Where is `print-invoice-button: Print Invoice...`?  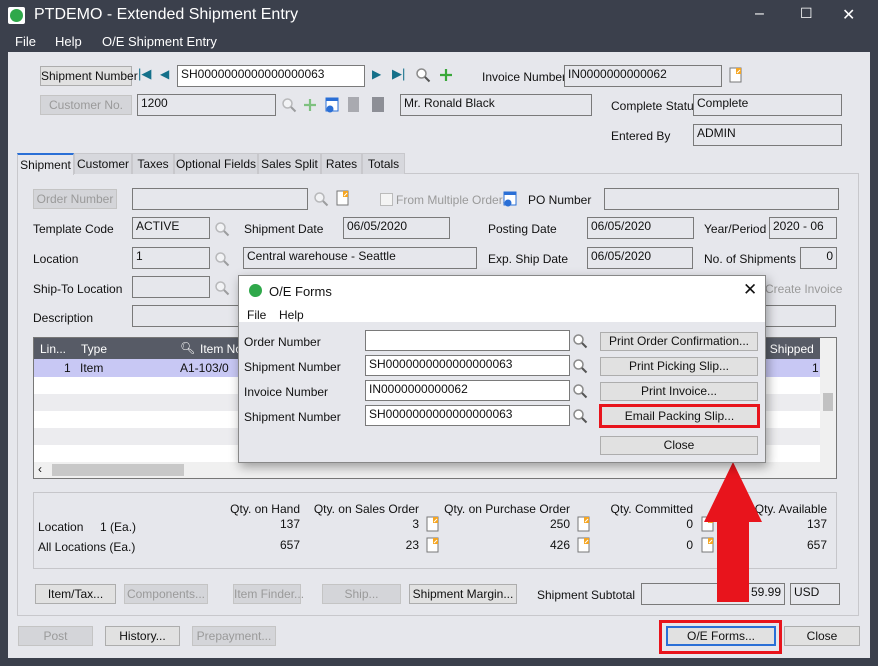 print-invoice-button: Print Invoice... is located at coordinates (679, 391).